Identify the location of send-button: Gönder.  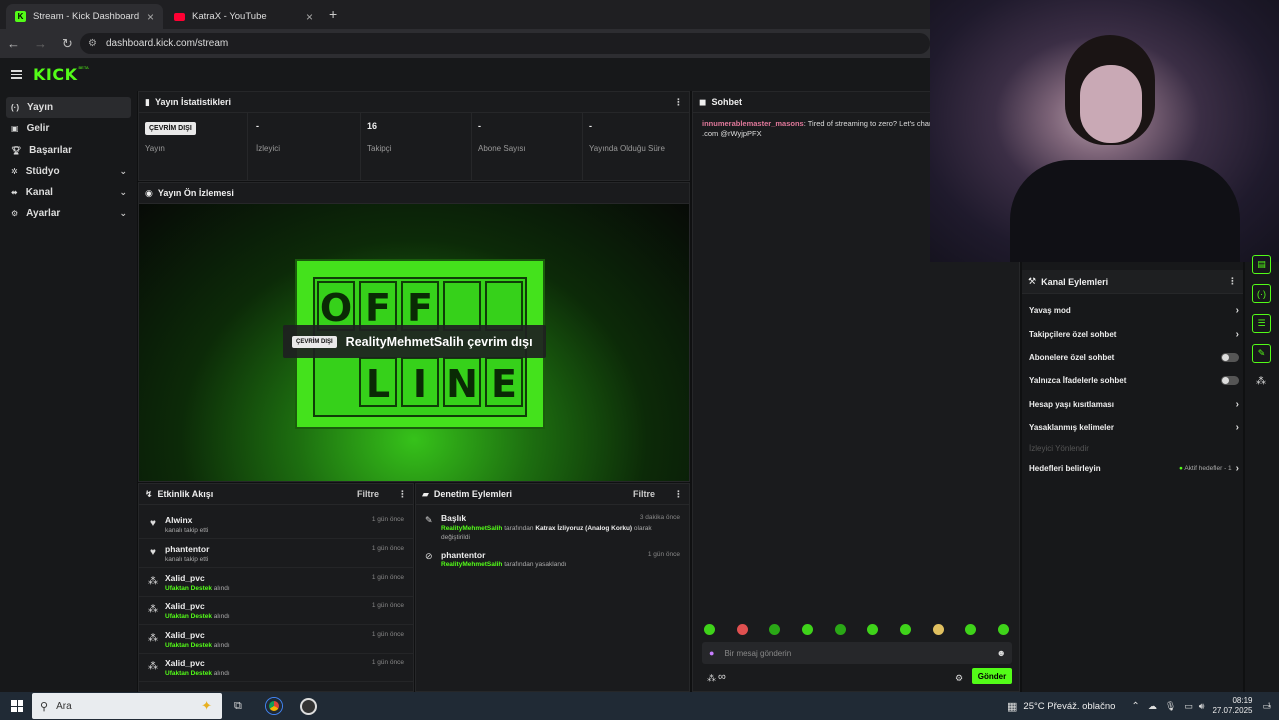
(992, 676).